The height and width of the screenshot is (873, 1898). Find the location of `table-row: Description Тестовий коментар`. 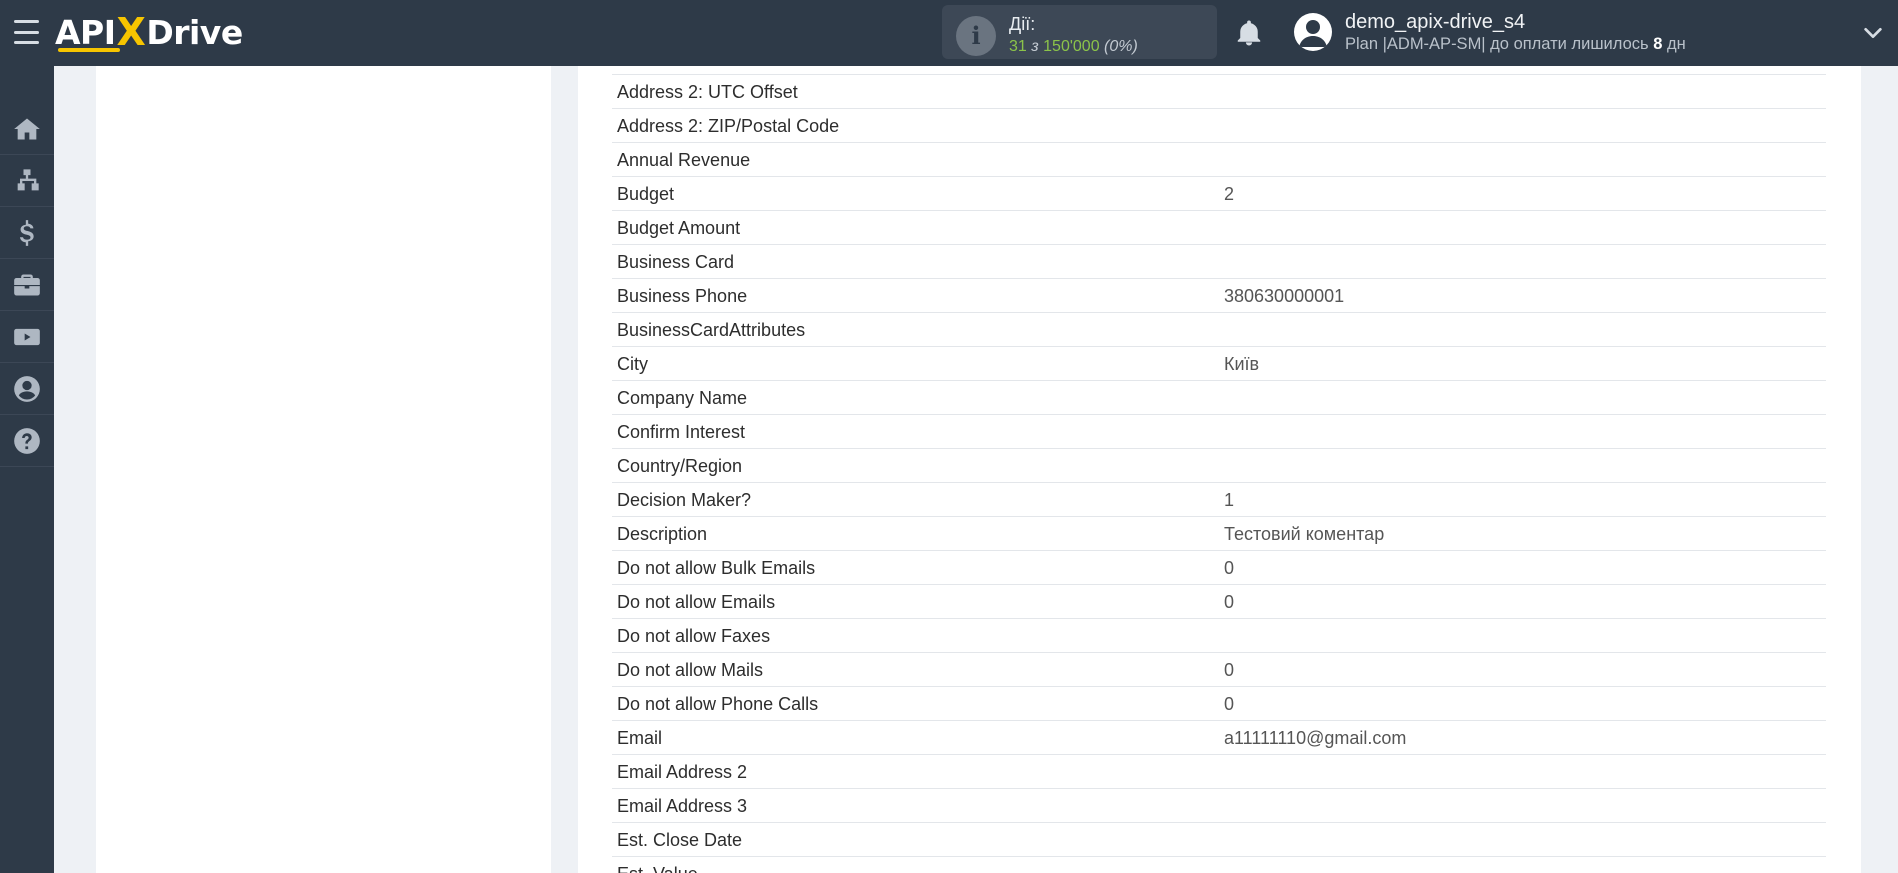

table-row: Description Тестовий коментар is located at coordinates (1219, 533).